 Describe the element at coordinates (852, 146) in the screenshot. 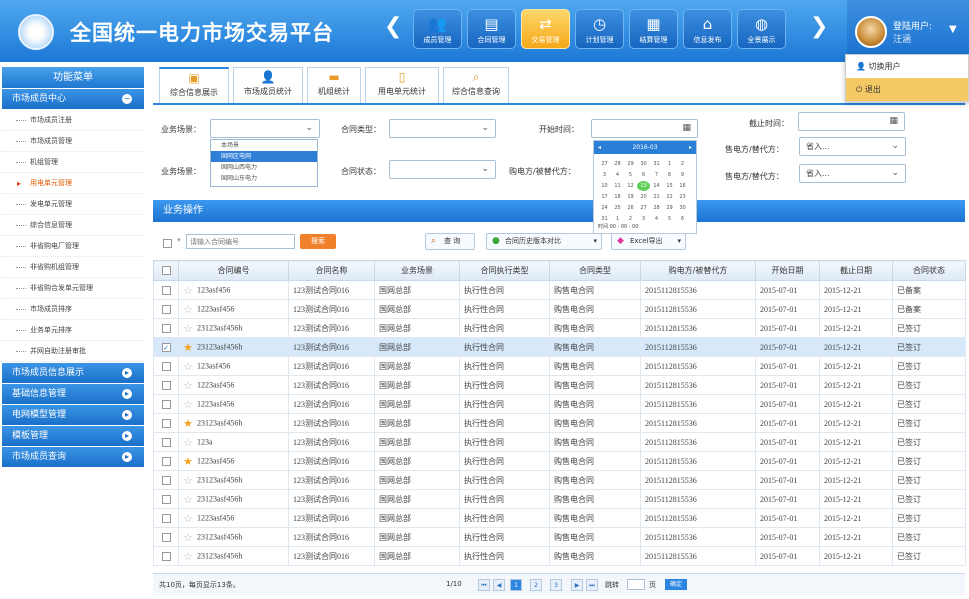

I see `seller-select: 省入... ⌄` at that location.